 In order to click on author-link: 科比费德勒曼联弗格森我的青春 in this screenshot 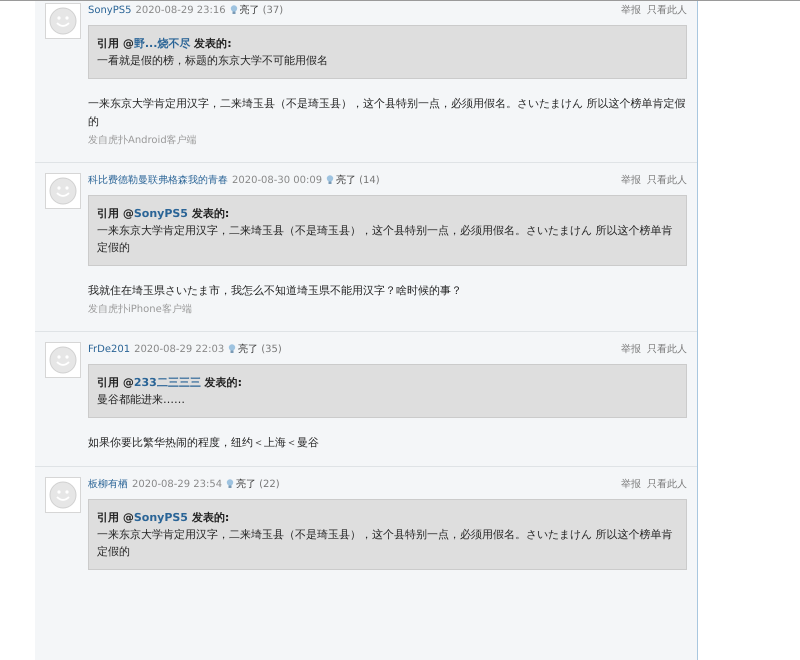, I will do `click(158, 180)`.